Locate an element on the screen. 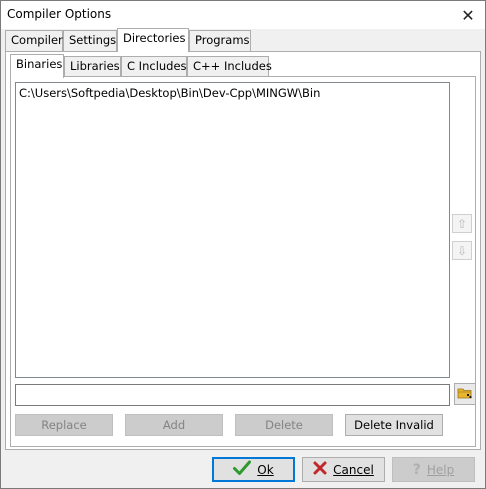 This screenshot has width=486, height=489. tab-binaries: Binaries is located at coordinates (37, 66).